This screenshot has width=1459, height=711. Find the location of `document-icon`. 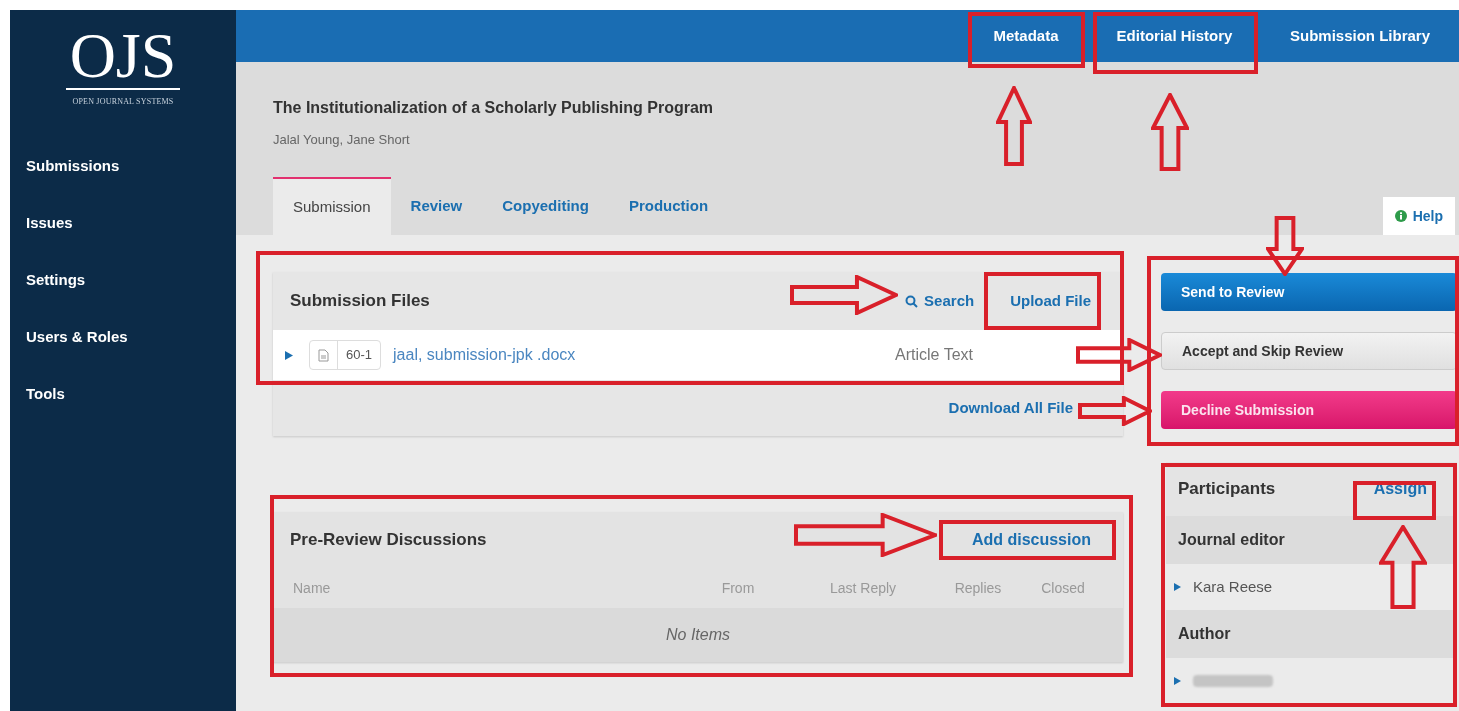

document-icon is located at coordinates (323, 355).